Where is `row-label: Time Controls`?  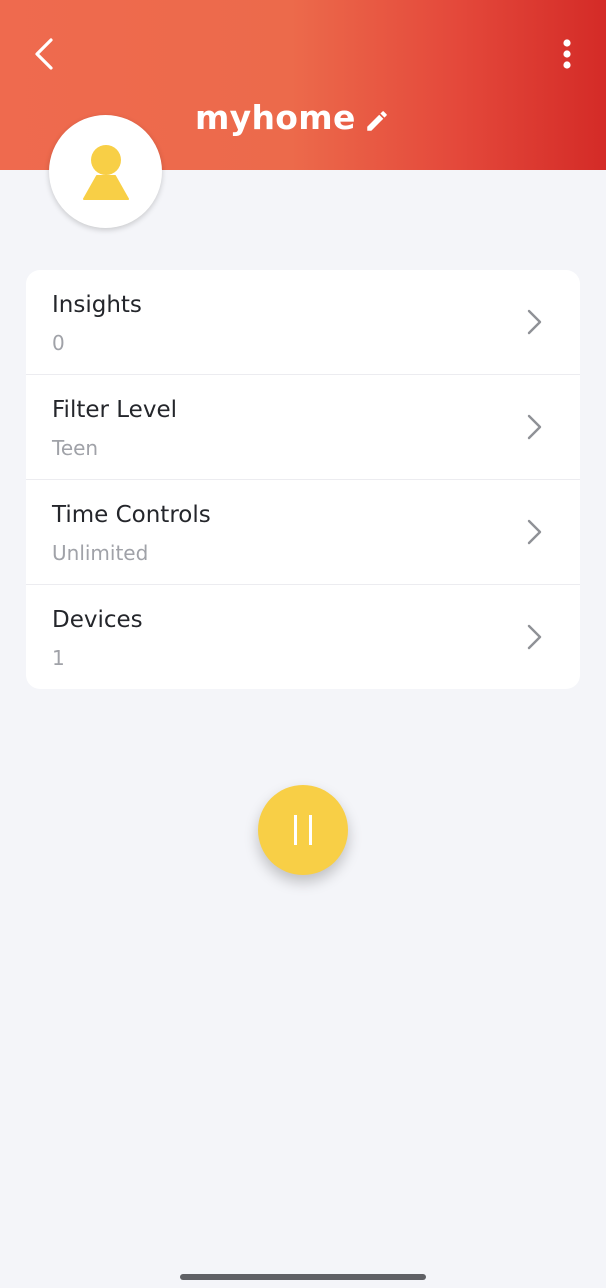
row-label: Time Controls is located at coordinates (131, 515).